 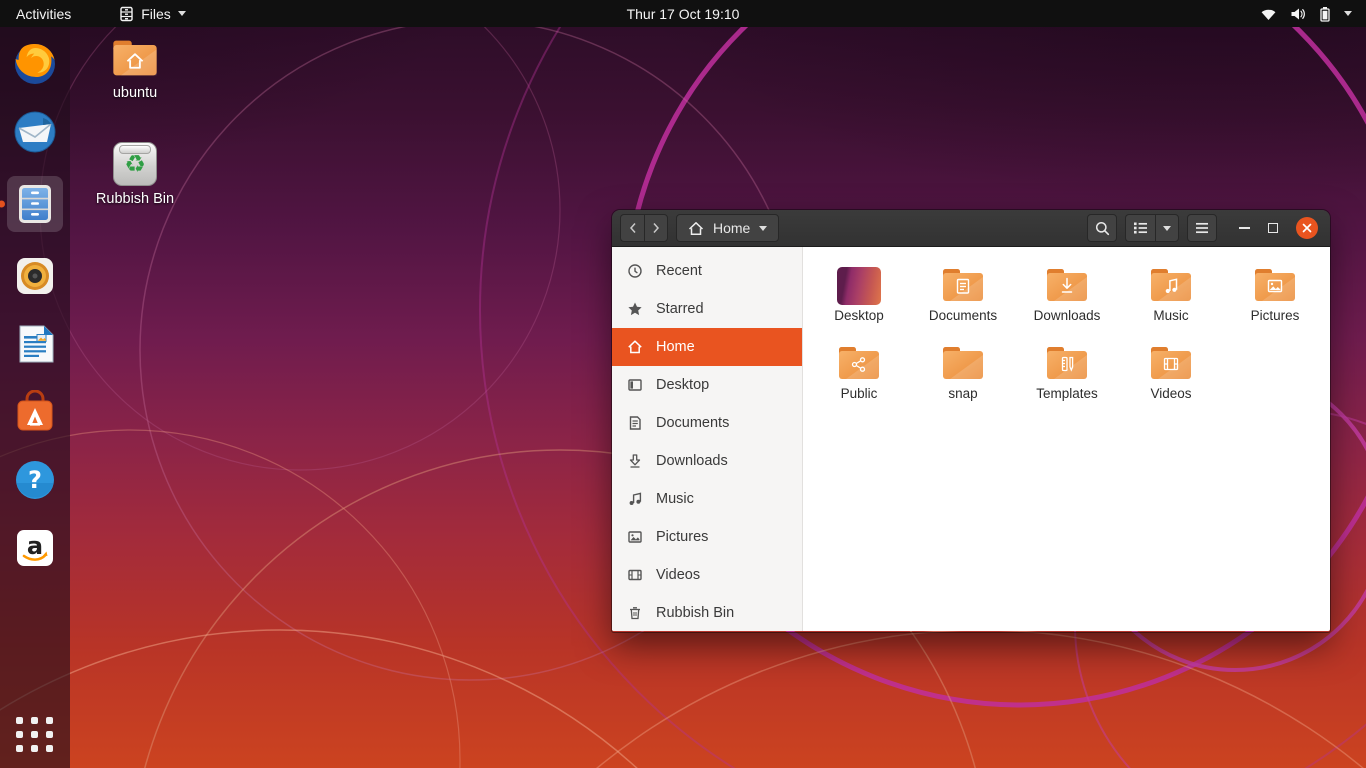 I want to click on sidebar-item-desktop: Desktop, so click(x=707, y=385).